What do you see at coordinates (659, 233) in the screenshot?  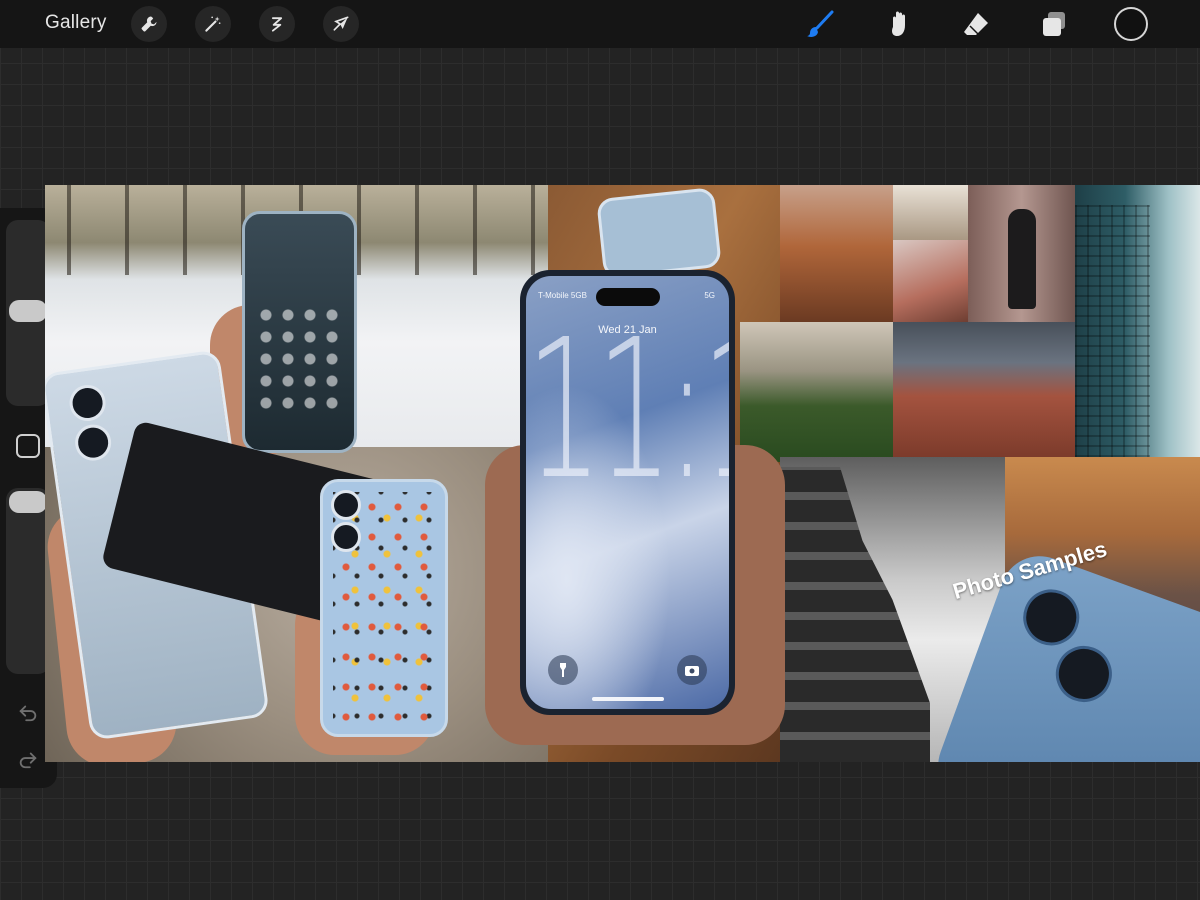 I see `phone-magsafe-case-photo` at bounding box center [659, 233].